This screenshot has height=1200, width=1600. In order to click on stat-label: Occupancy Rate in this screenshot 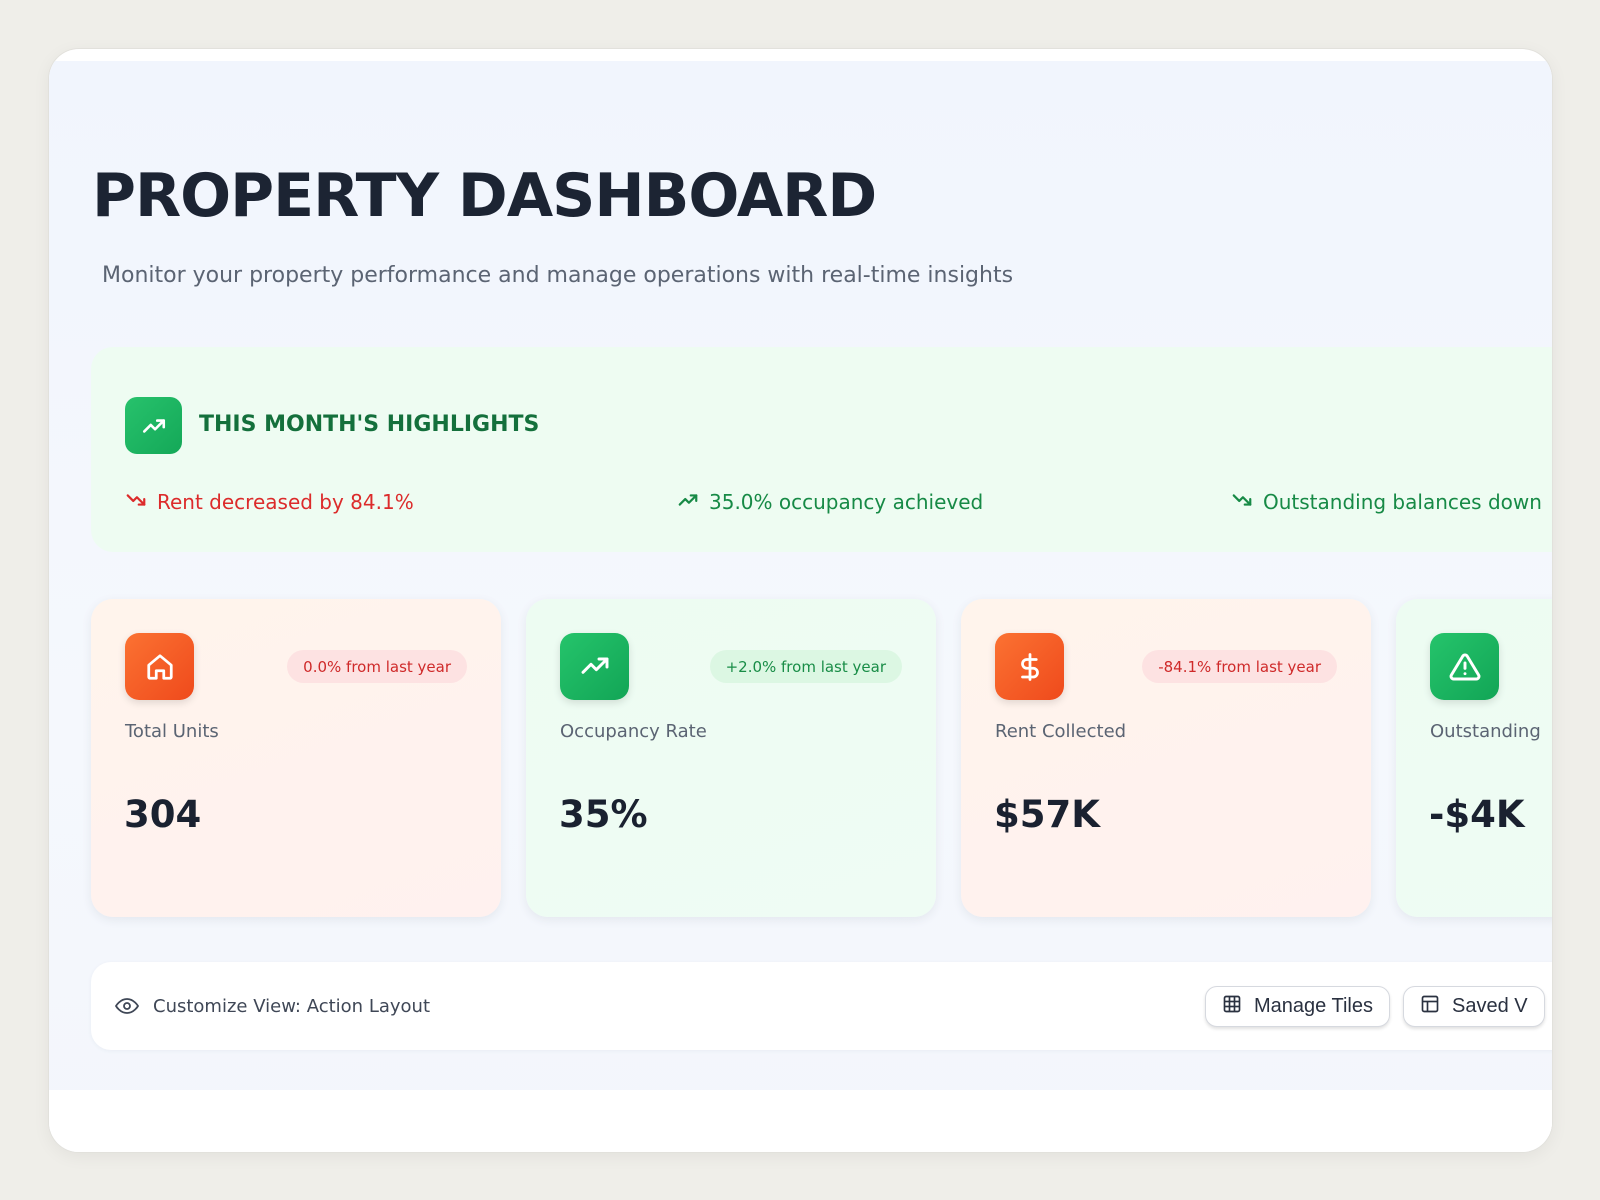, I will do `click(633, 731)`.